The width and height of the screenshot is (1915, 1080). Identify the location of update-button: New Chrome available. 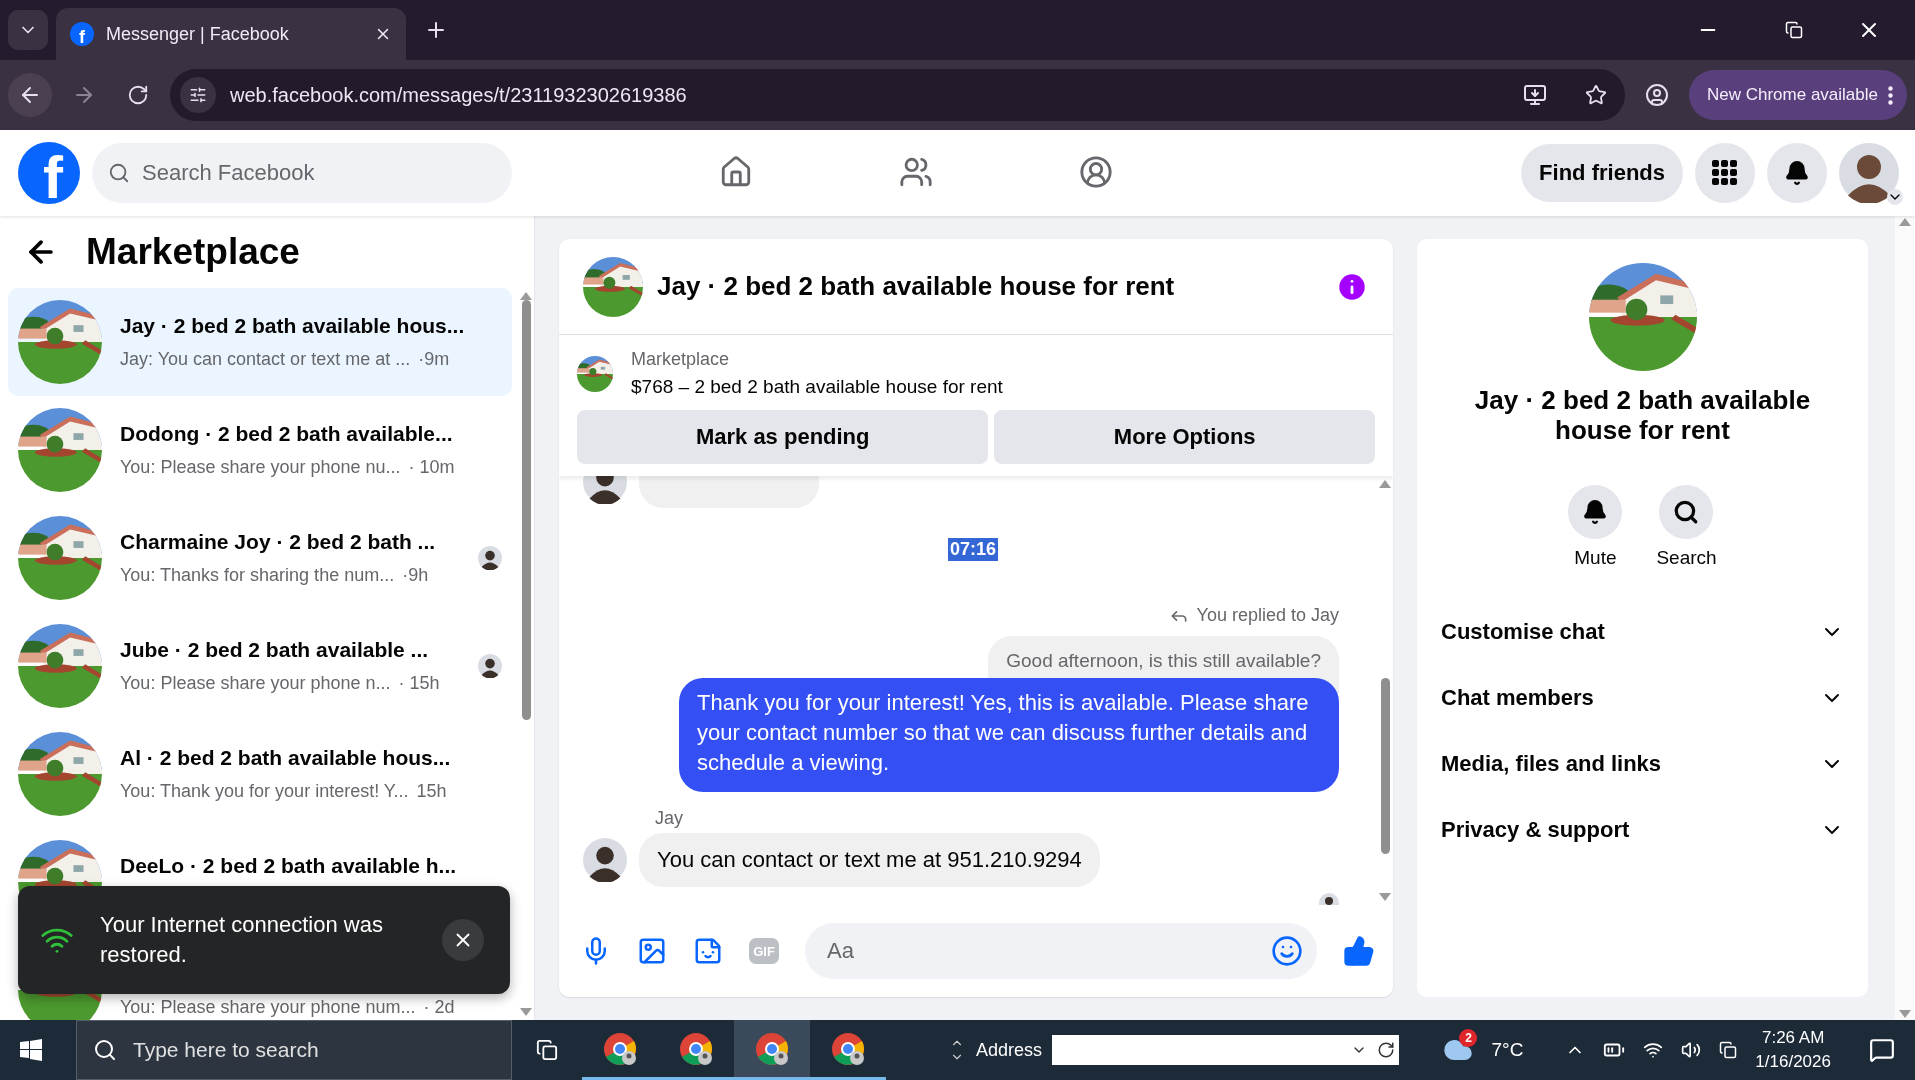
(1797, 95).